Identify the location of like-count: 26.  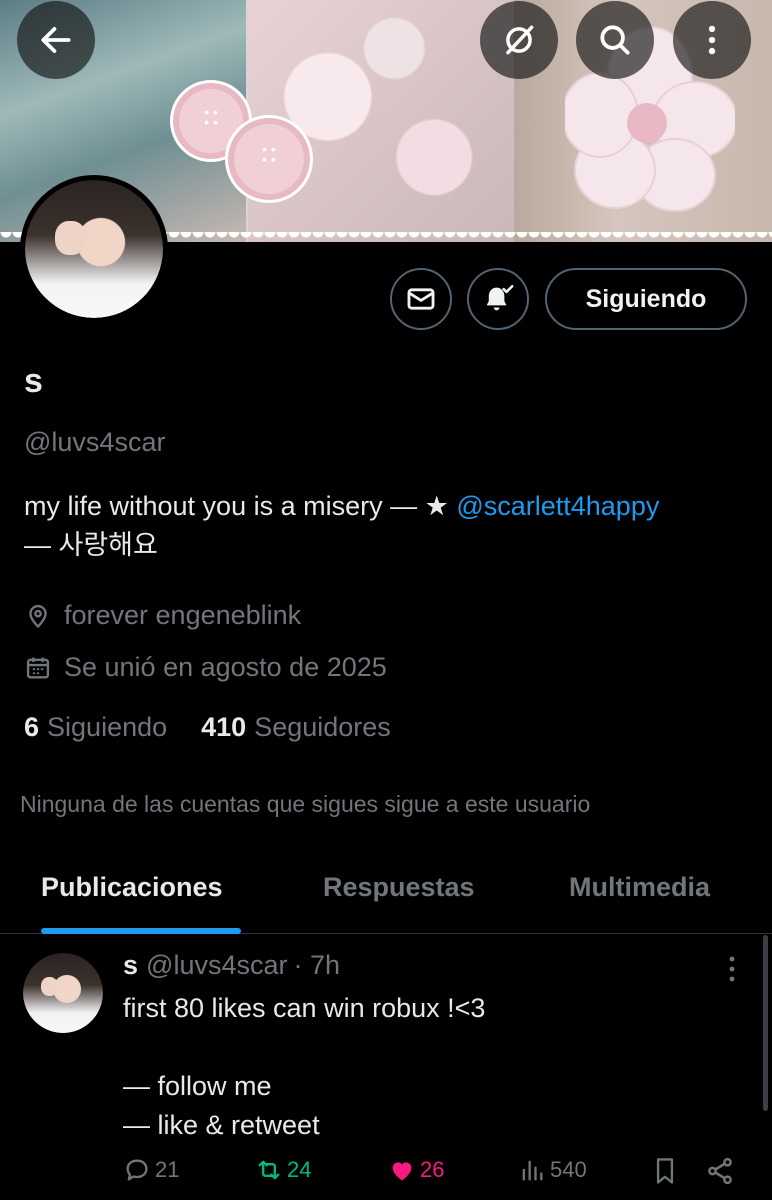
(432, 1169).